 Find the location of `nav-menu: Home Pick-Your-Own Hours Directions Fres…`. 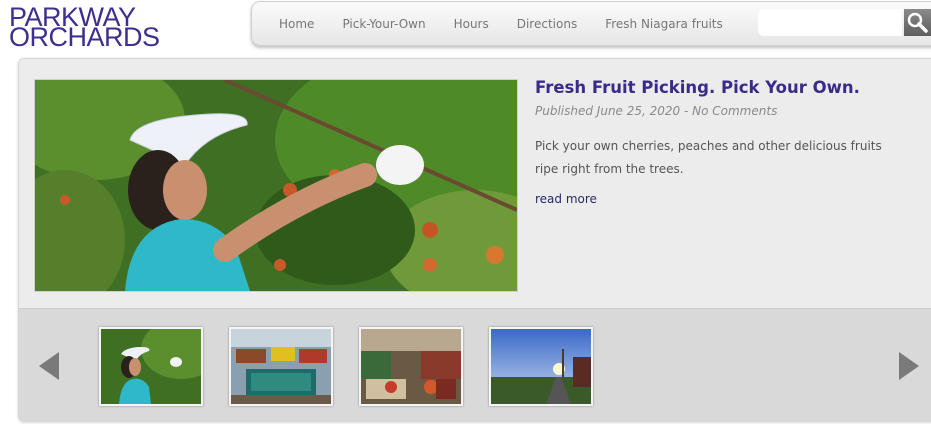

nav-menu: Home Pick-Your-Own Hours Directions Fres… is located at coordinates (501, 23).